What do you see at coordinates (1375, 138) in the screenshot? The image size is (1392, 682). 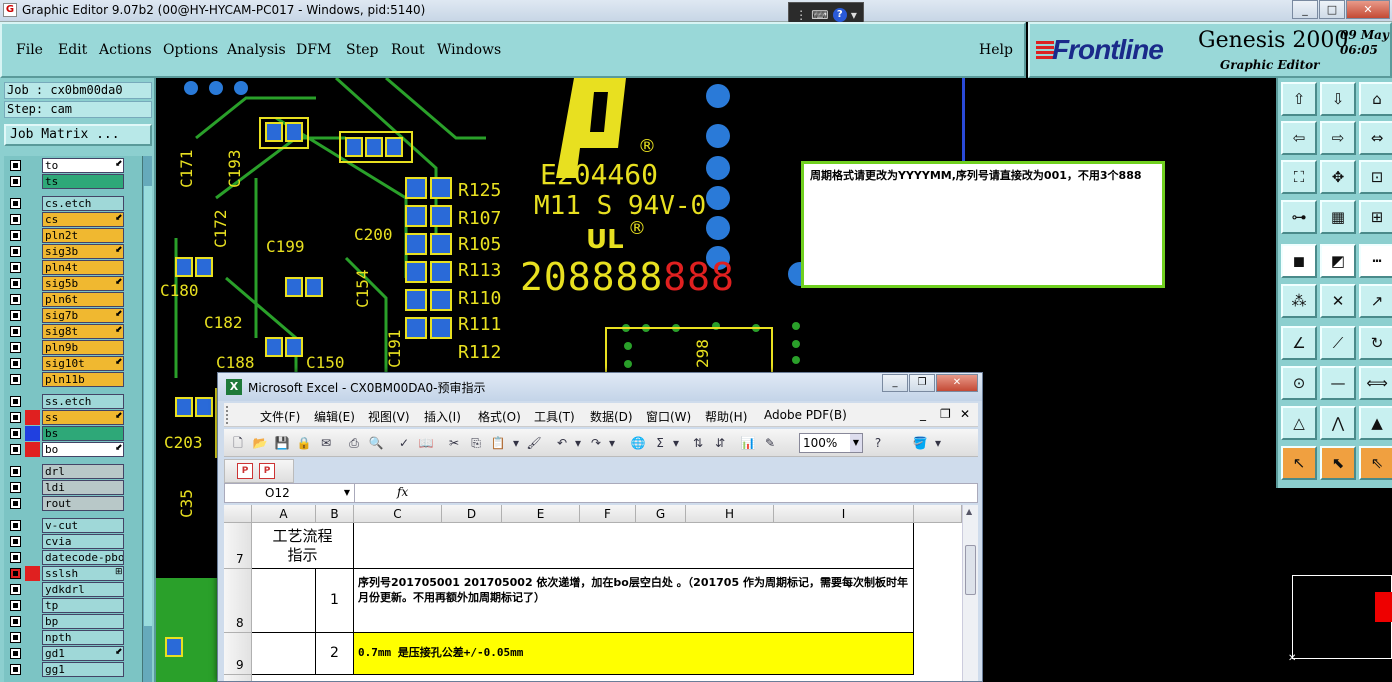 I see `fit-width-icon: ⇔` at bounding box center [1375, 138].